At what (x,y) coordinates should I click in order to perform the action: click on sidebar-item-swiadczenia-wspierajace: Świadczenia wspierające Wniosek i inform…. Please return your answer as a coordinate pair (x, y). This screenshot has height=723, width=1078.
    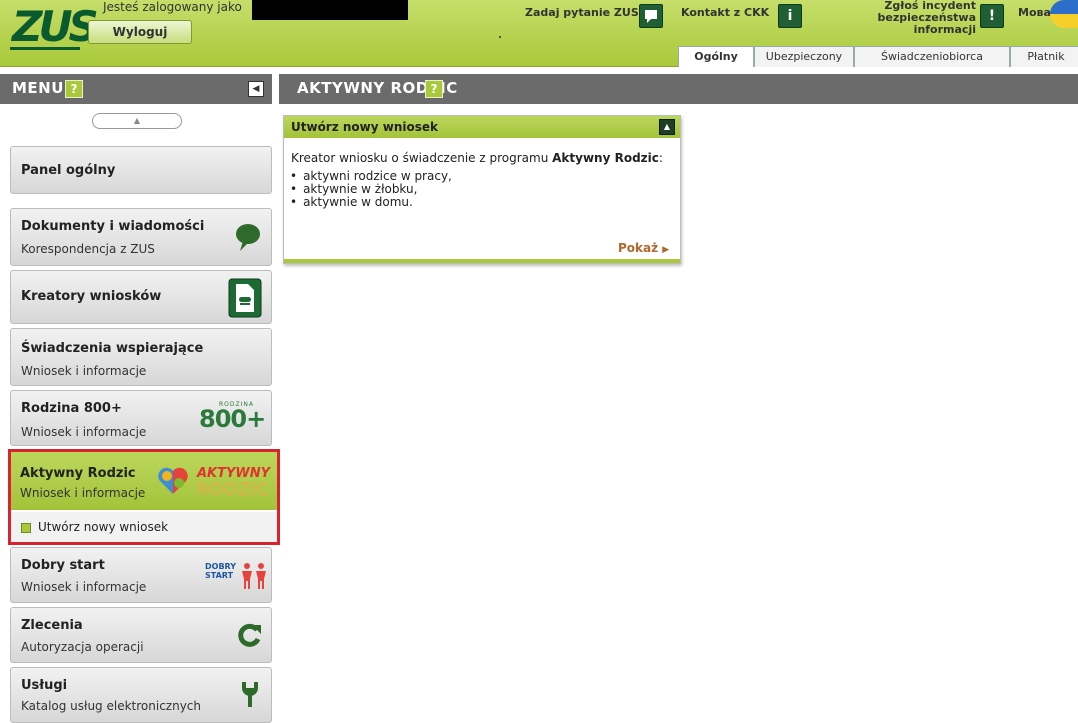
    Looking at the image, I should click on (141, 357).